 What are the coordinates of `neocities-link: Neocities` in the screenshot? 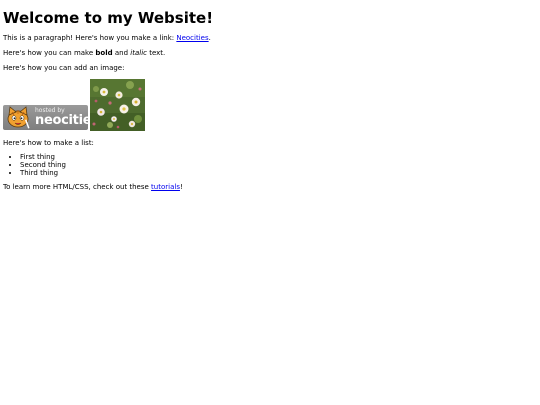 It's located at (192, 38).